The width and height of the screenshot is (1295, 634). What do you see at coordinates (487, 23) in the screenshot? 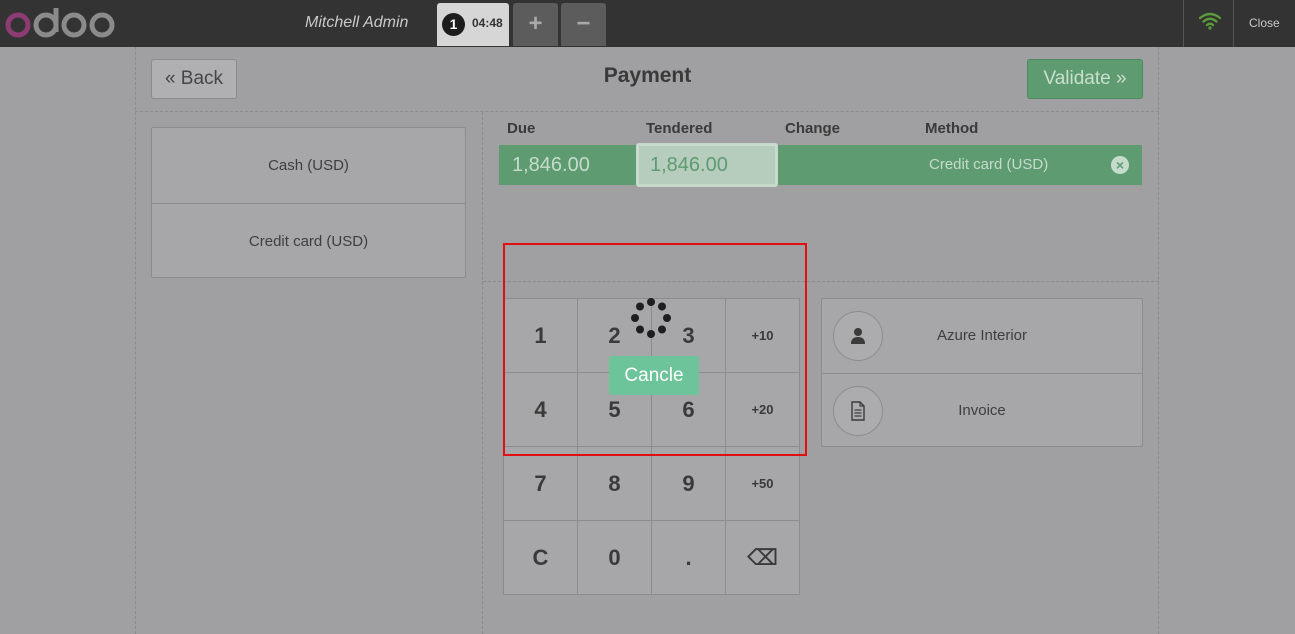
I see `order-time: 04:48` at bounding box center [487, 23].